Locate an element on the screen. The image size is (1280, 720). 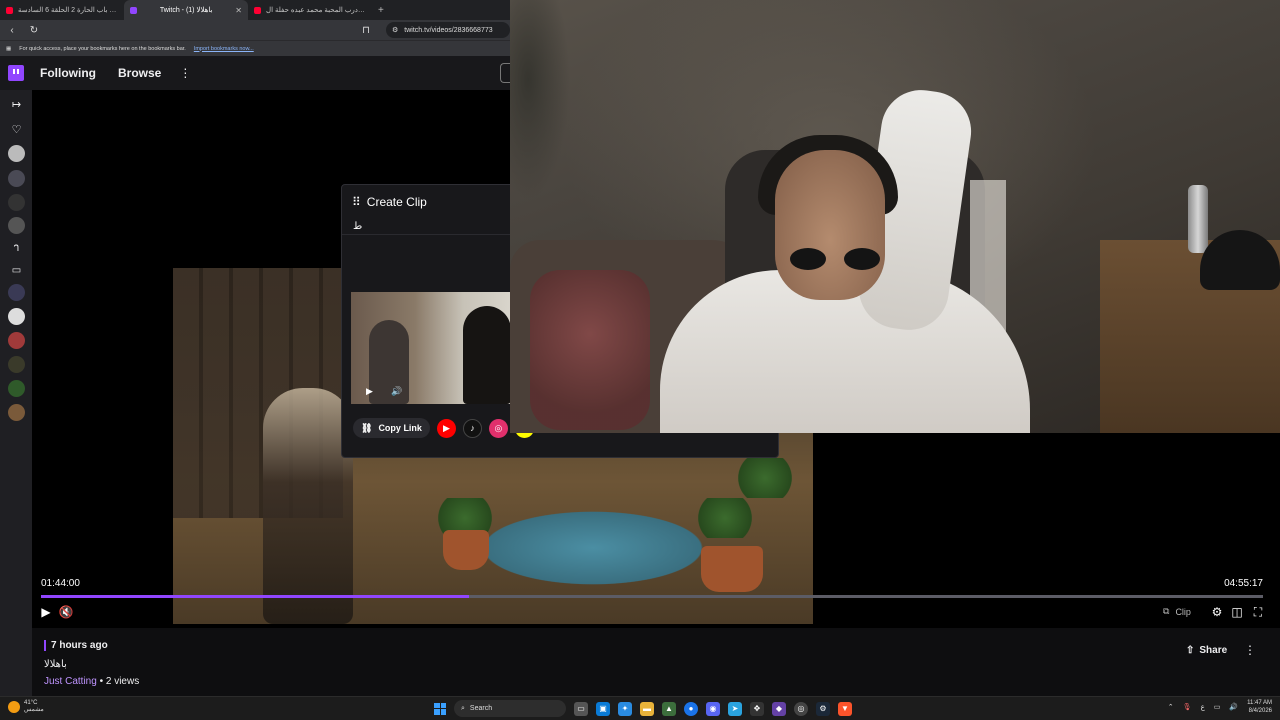
clip-button: ⧉ Clip is located at coordinates (1177, 611).